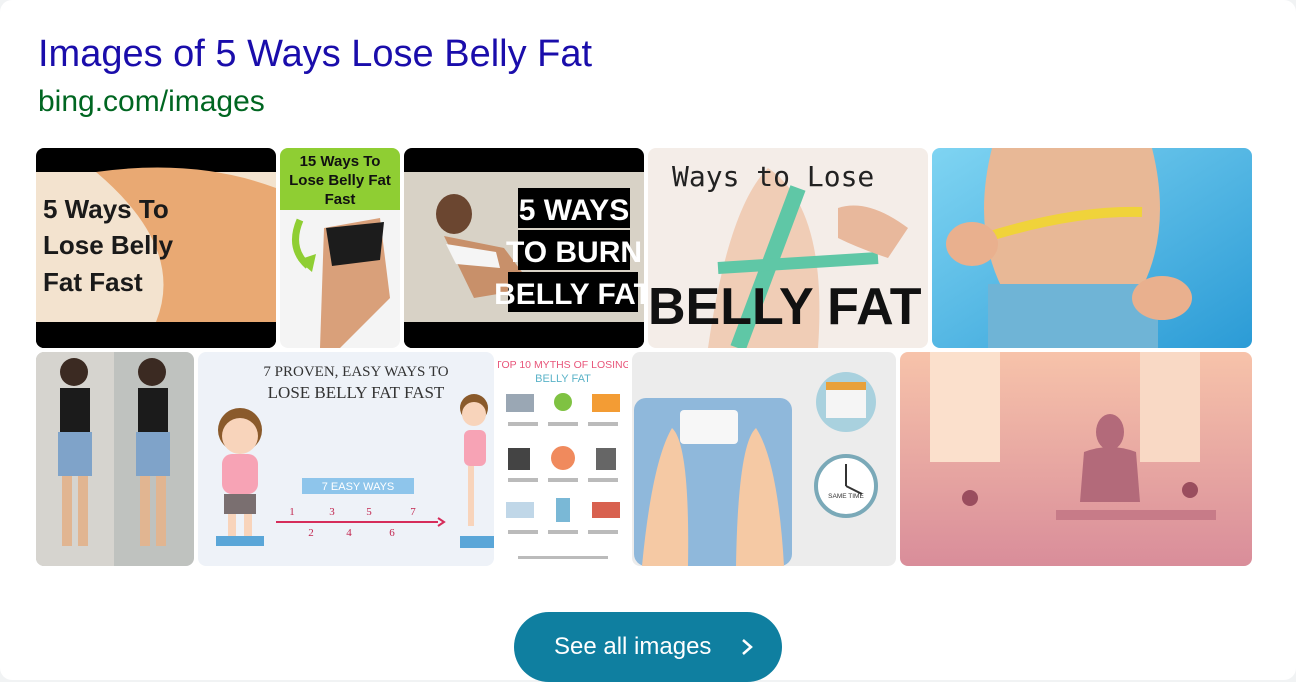 This screenshot has height=682, width=1296. I want to click on image-thumbnail-1: 5 Ways To Lose Belly Fat Fast, so click(156, 248).